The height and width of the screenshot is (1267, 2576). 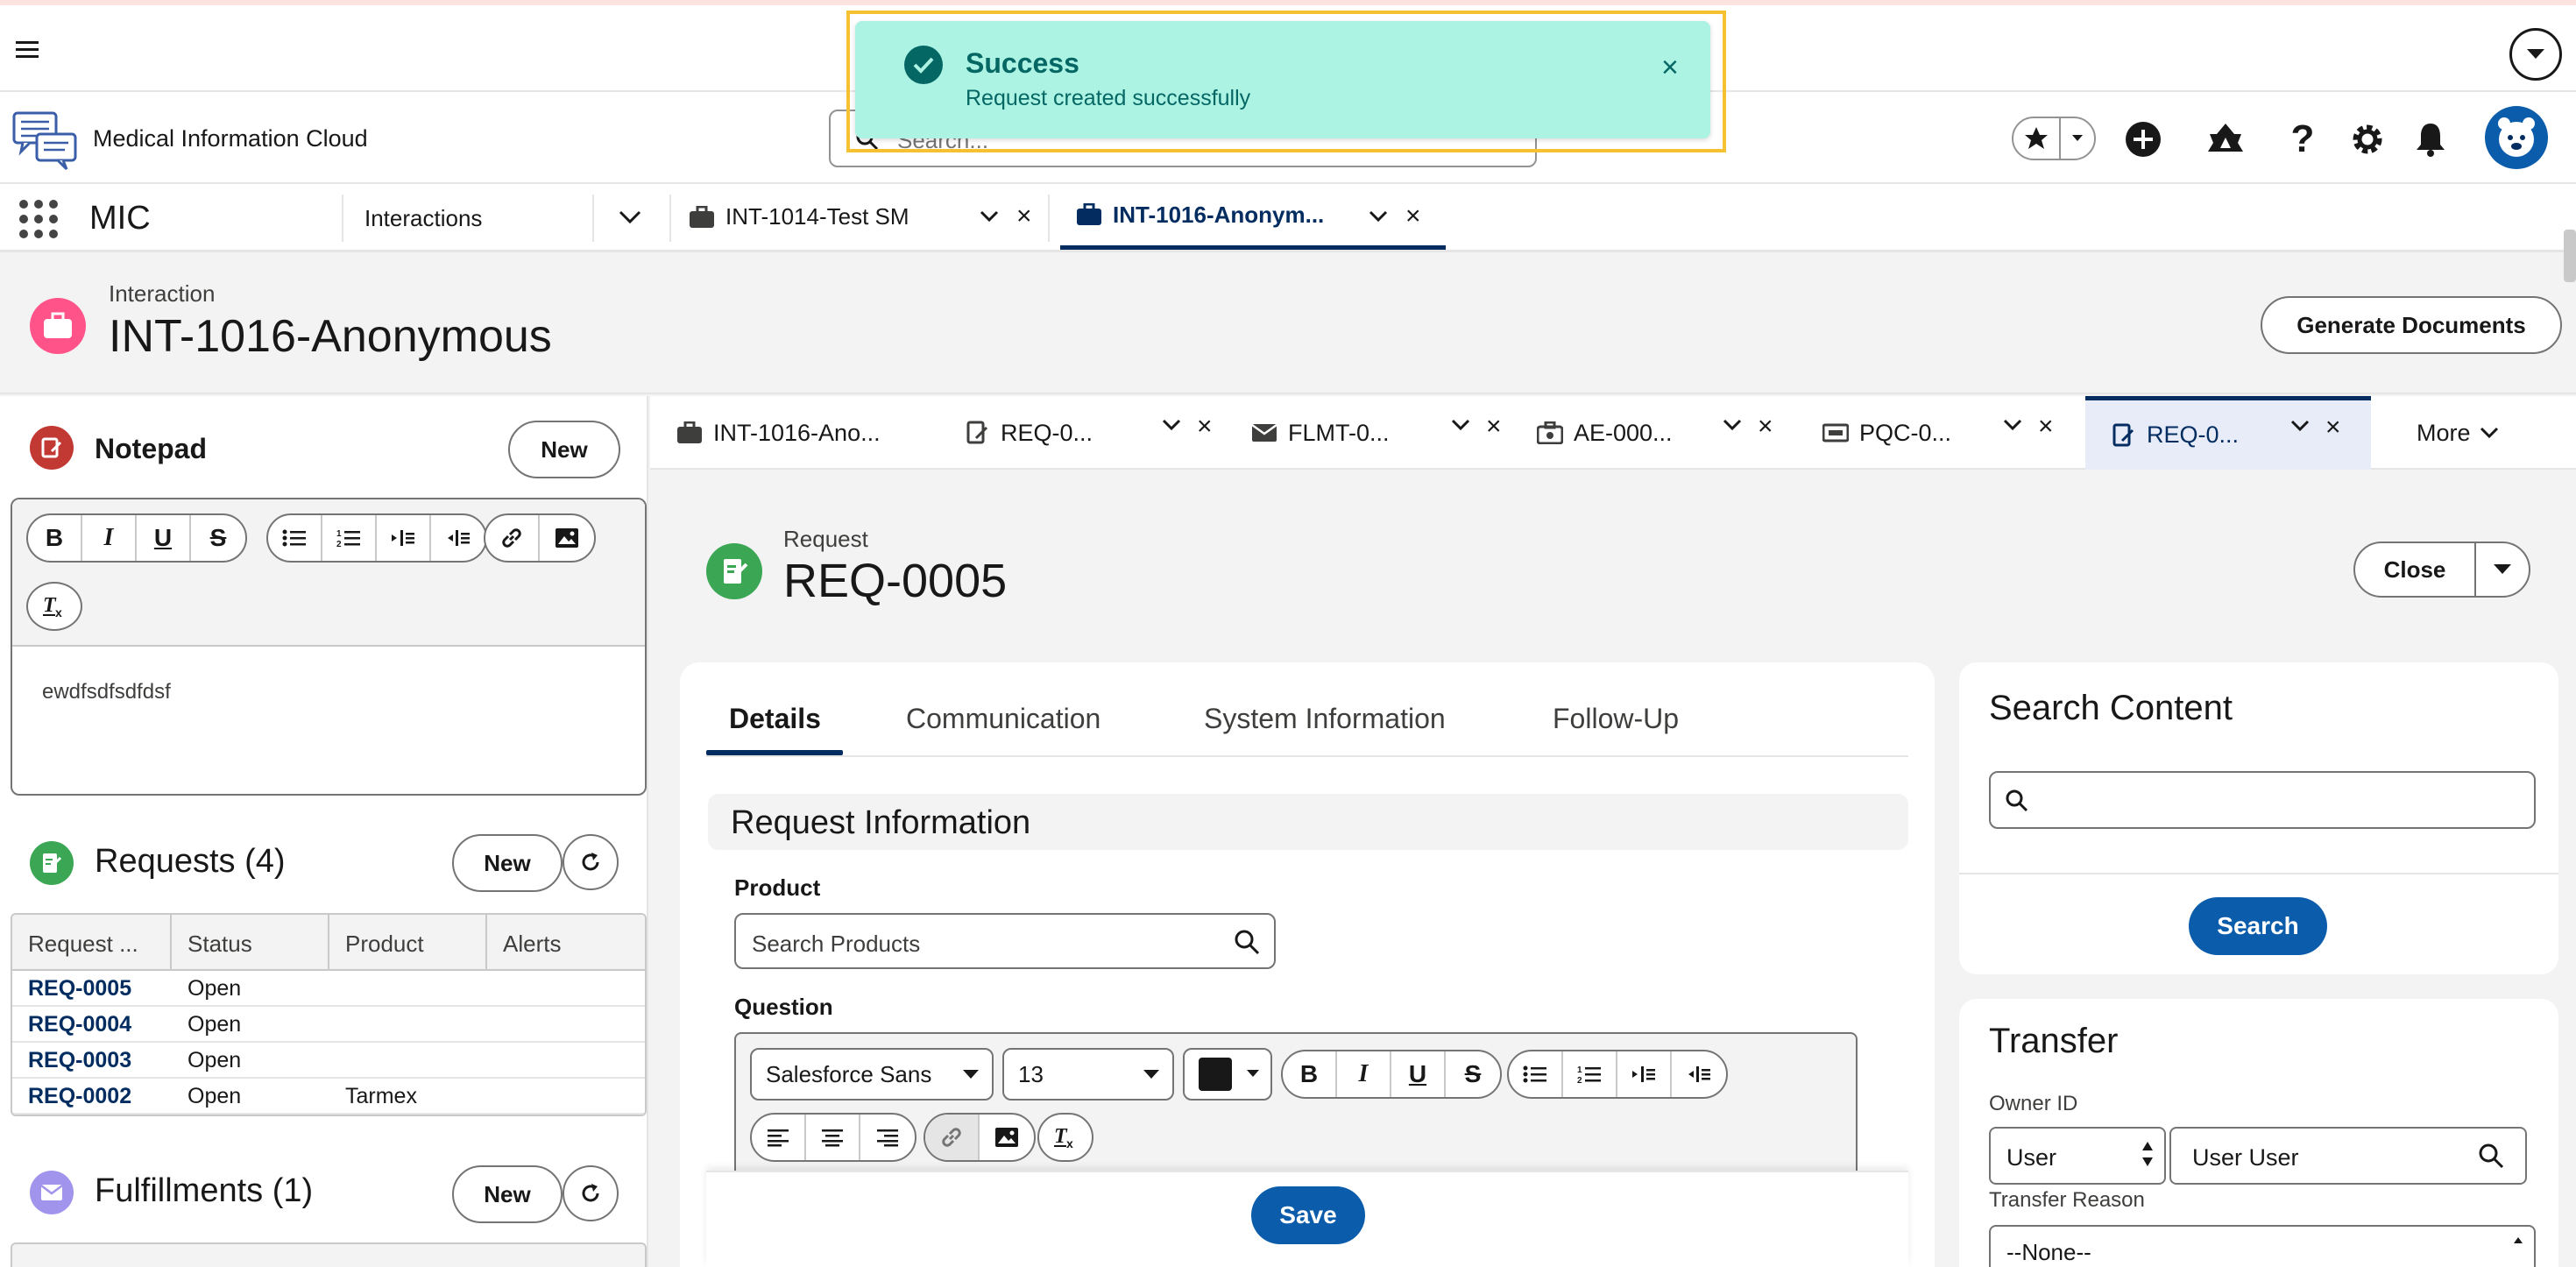 I want to click on notepad-editor: B I U S 12 Tx ewdfsdfsdfdsf, so click(x=329, y=647).